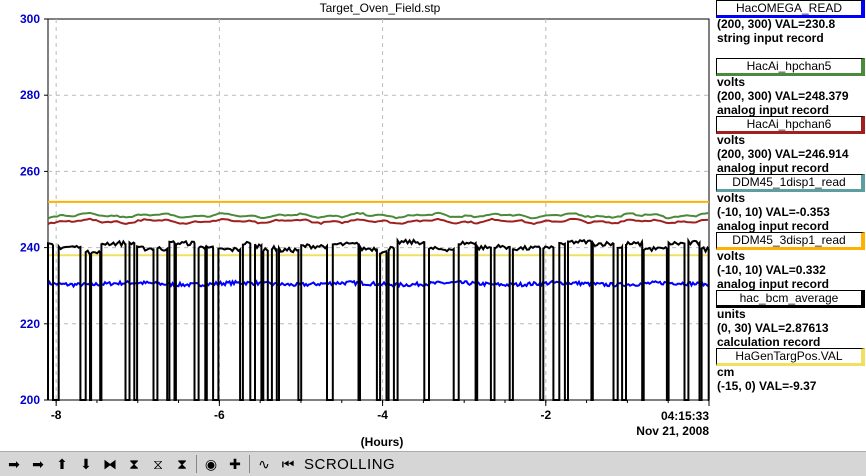  Describe the element at coordinates (30, 324) in the screenshot. I see `y-tick-label: 220` at that location.